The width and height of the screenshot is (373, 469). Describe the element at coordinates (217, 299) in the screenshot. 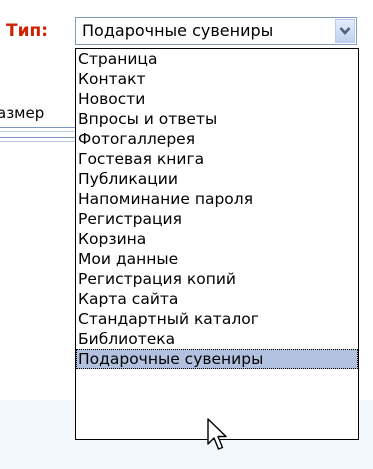

I see `dropdown-option: Карта сайта` at that location.